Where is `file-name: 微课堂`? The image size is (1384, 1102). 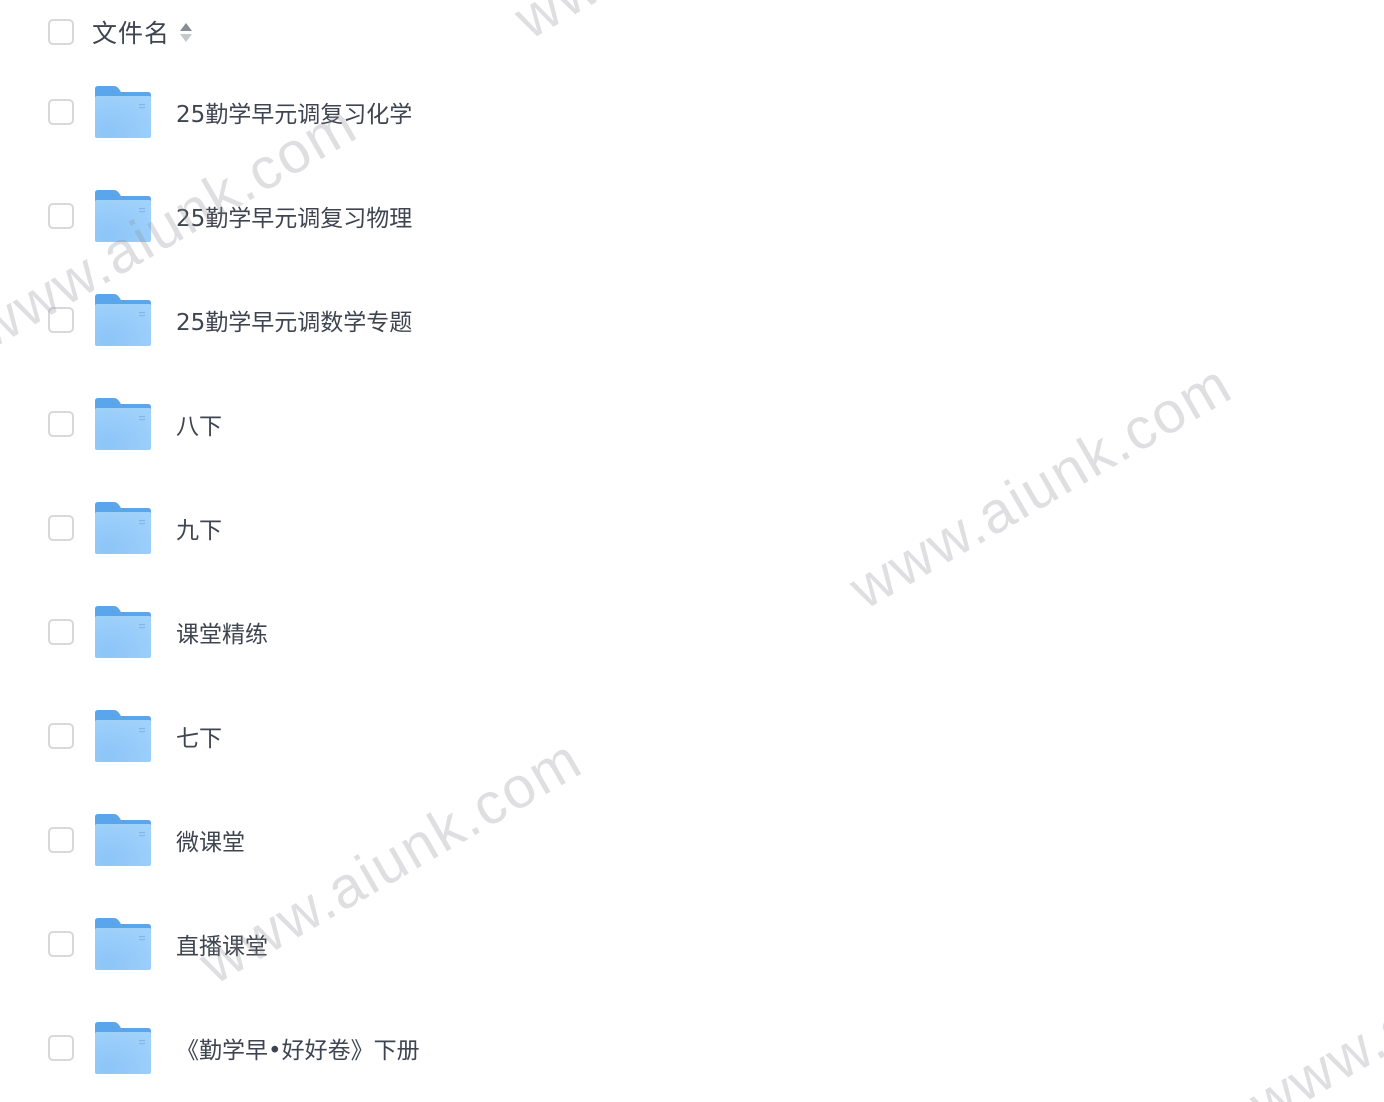
file-name: 微课堂 is located at coordinates (210, 840).